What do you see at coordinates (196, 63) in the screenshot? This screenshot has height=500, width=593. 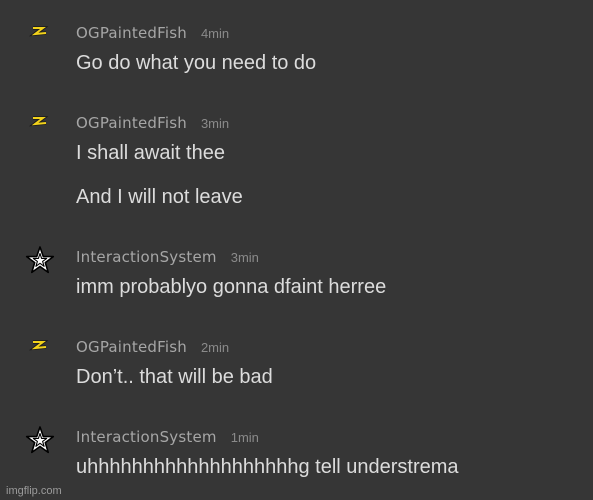 I see `message-text: Go do what you need to do` at bounding box center [196, 63].